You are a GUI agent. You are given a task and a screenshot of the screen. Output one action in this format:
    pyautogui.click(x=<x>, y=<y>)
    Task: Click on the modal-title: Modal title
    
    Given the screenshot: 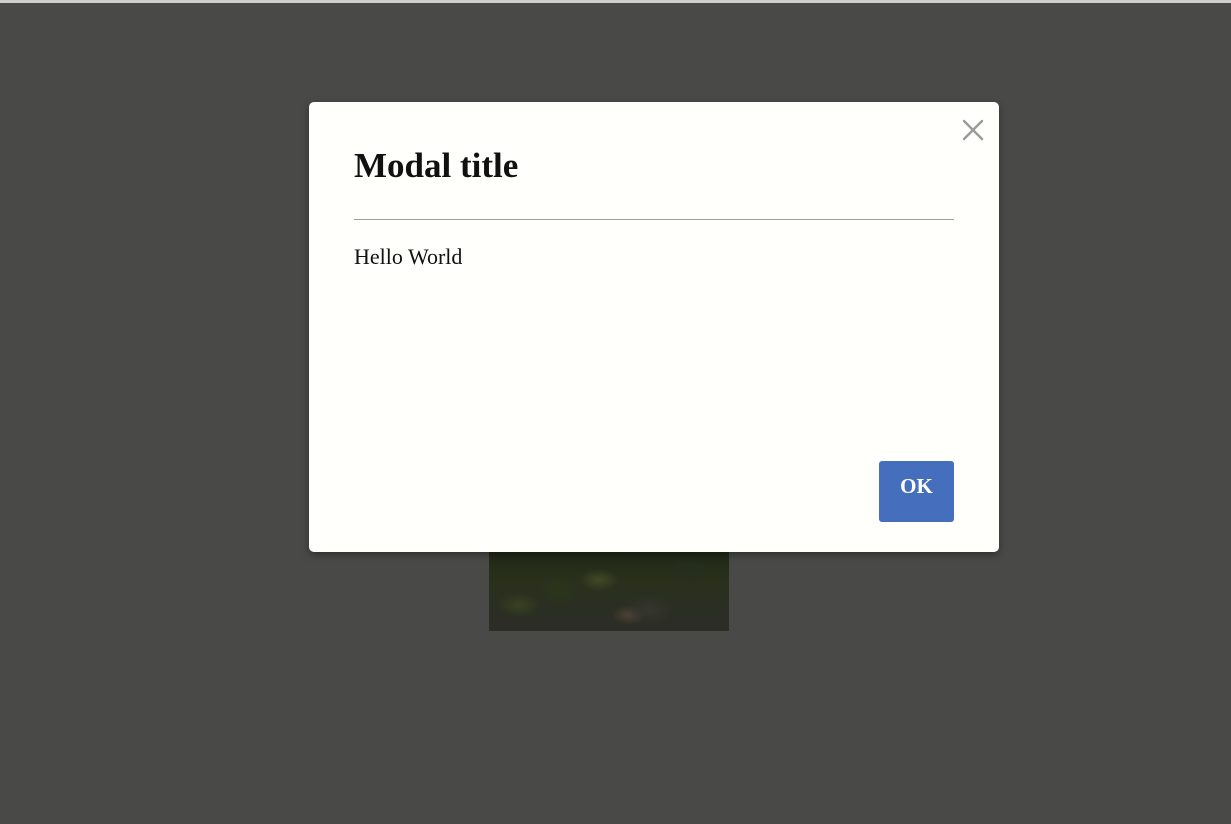 What is the action you would take?
    pyautogui.click(x=436, y=165)
    